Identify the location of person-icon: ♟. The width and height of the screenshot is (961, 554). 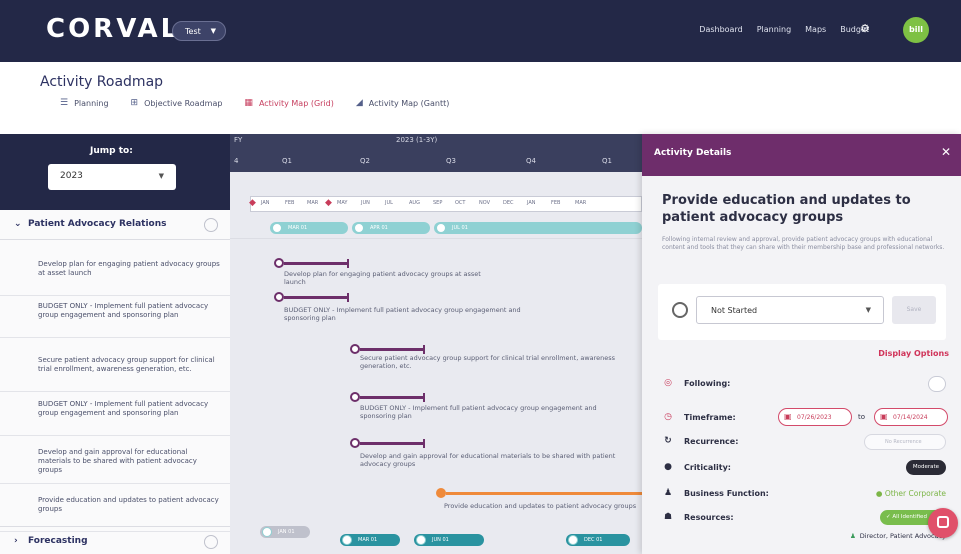
(668, 493).